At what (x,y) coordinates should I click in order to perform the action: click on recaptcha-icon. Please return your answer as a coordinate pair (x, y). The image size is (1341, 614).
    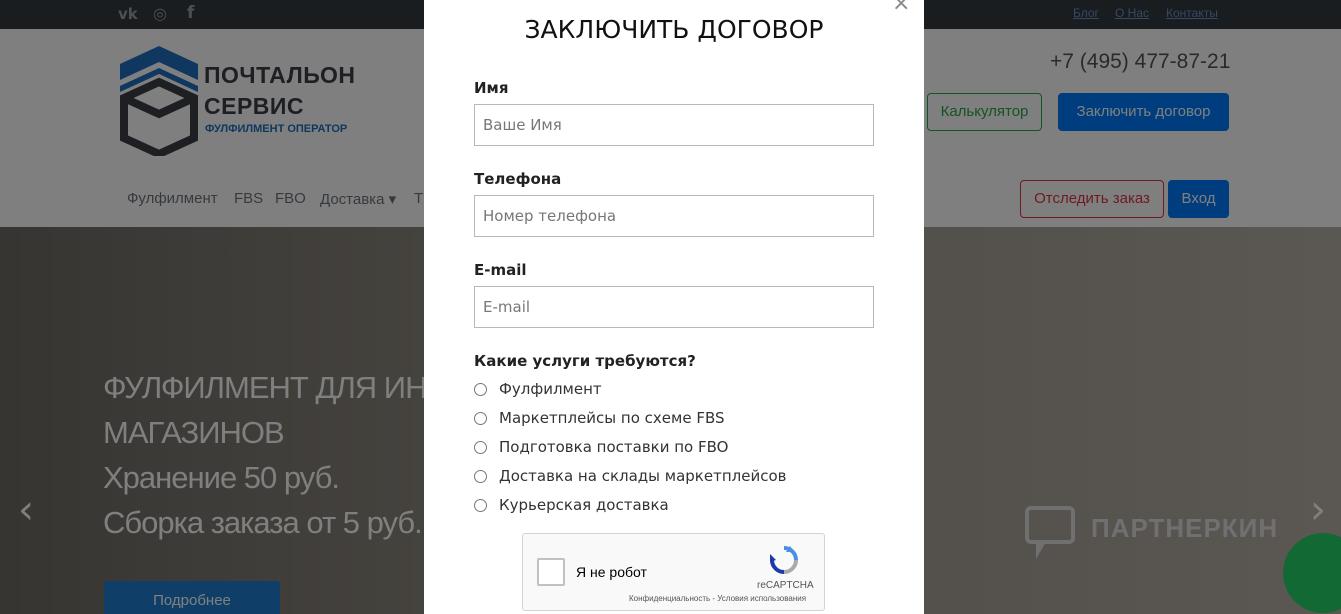
    Looking at the image, I should click on (784, 560).